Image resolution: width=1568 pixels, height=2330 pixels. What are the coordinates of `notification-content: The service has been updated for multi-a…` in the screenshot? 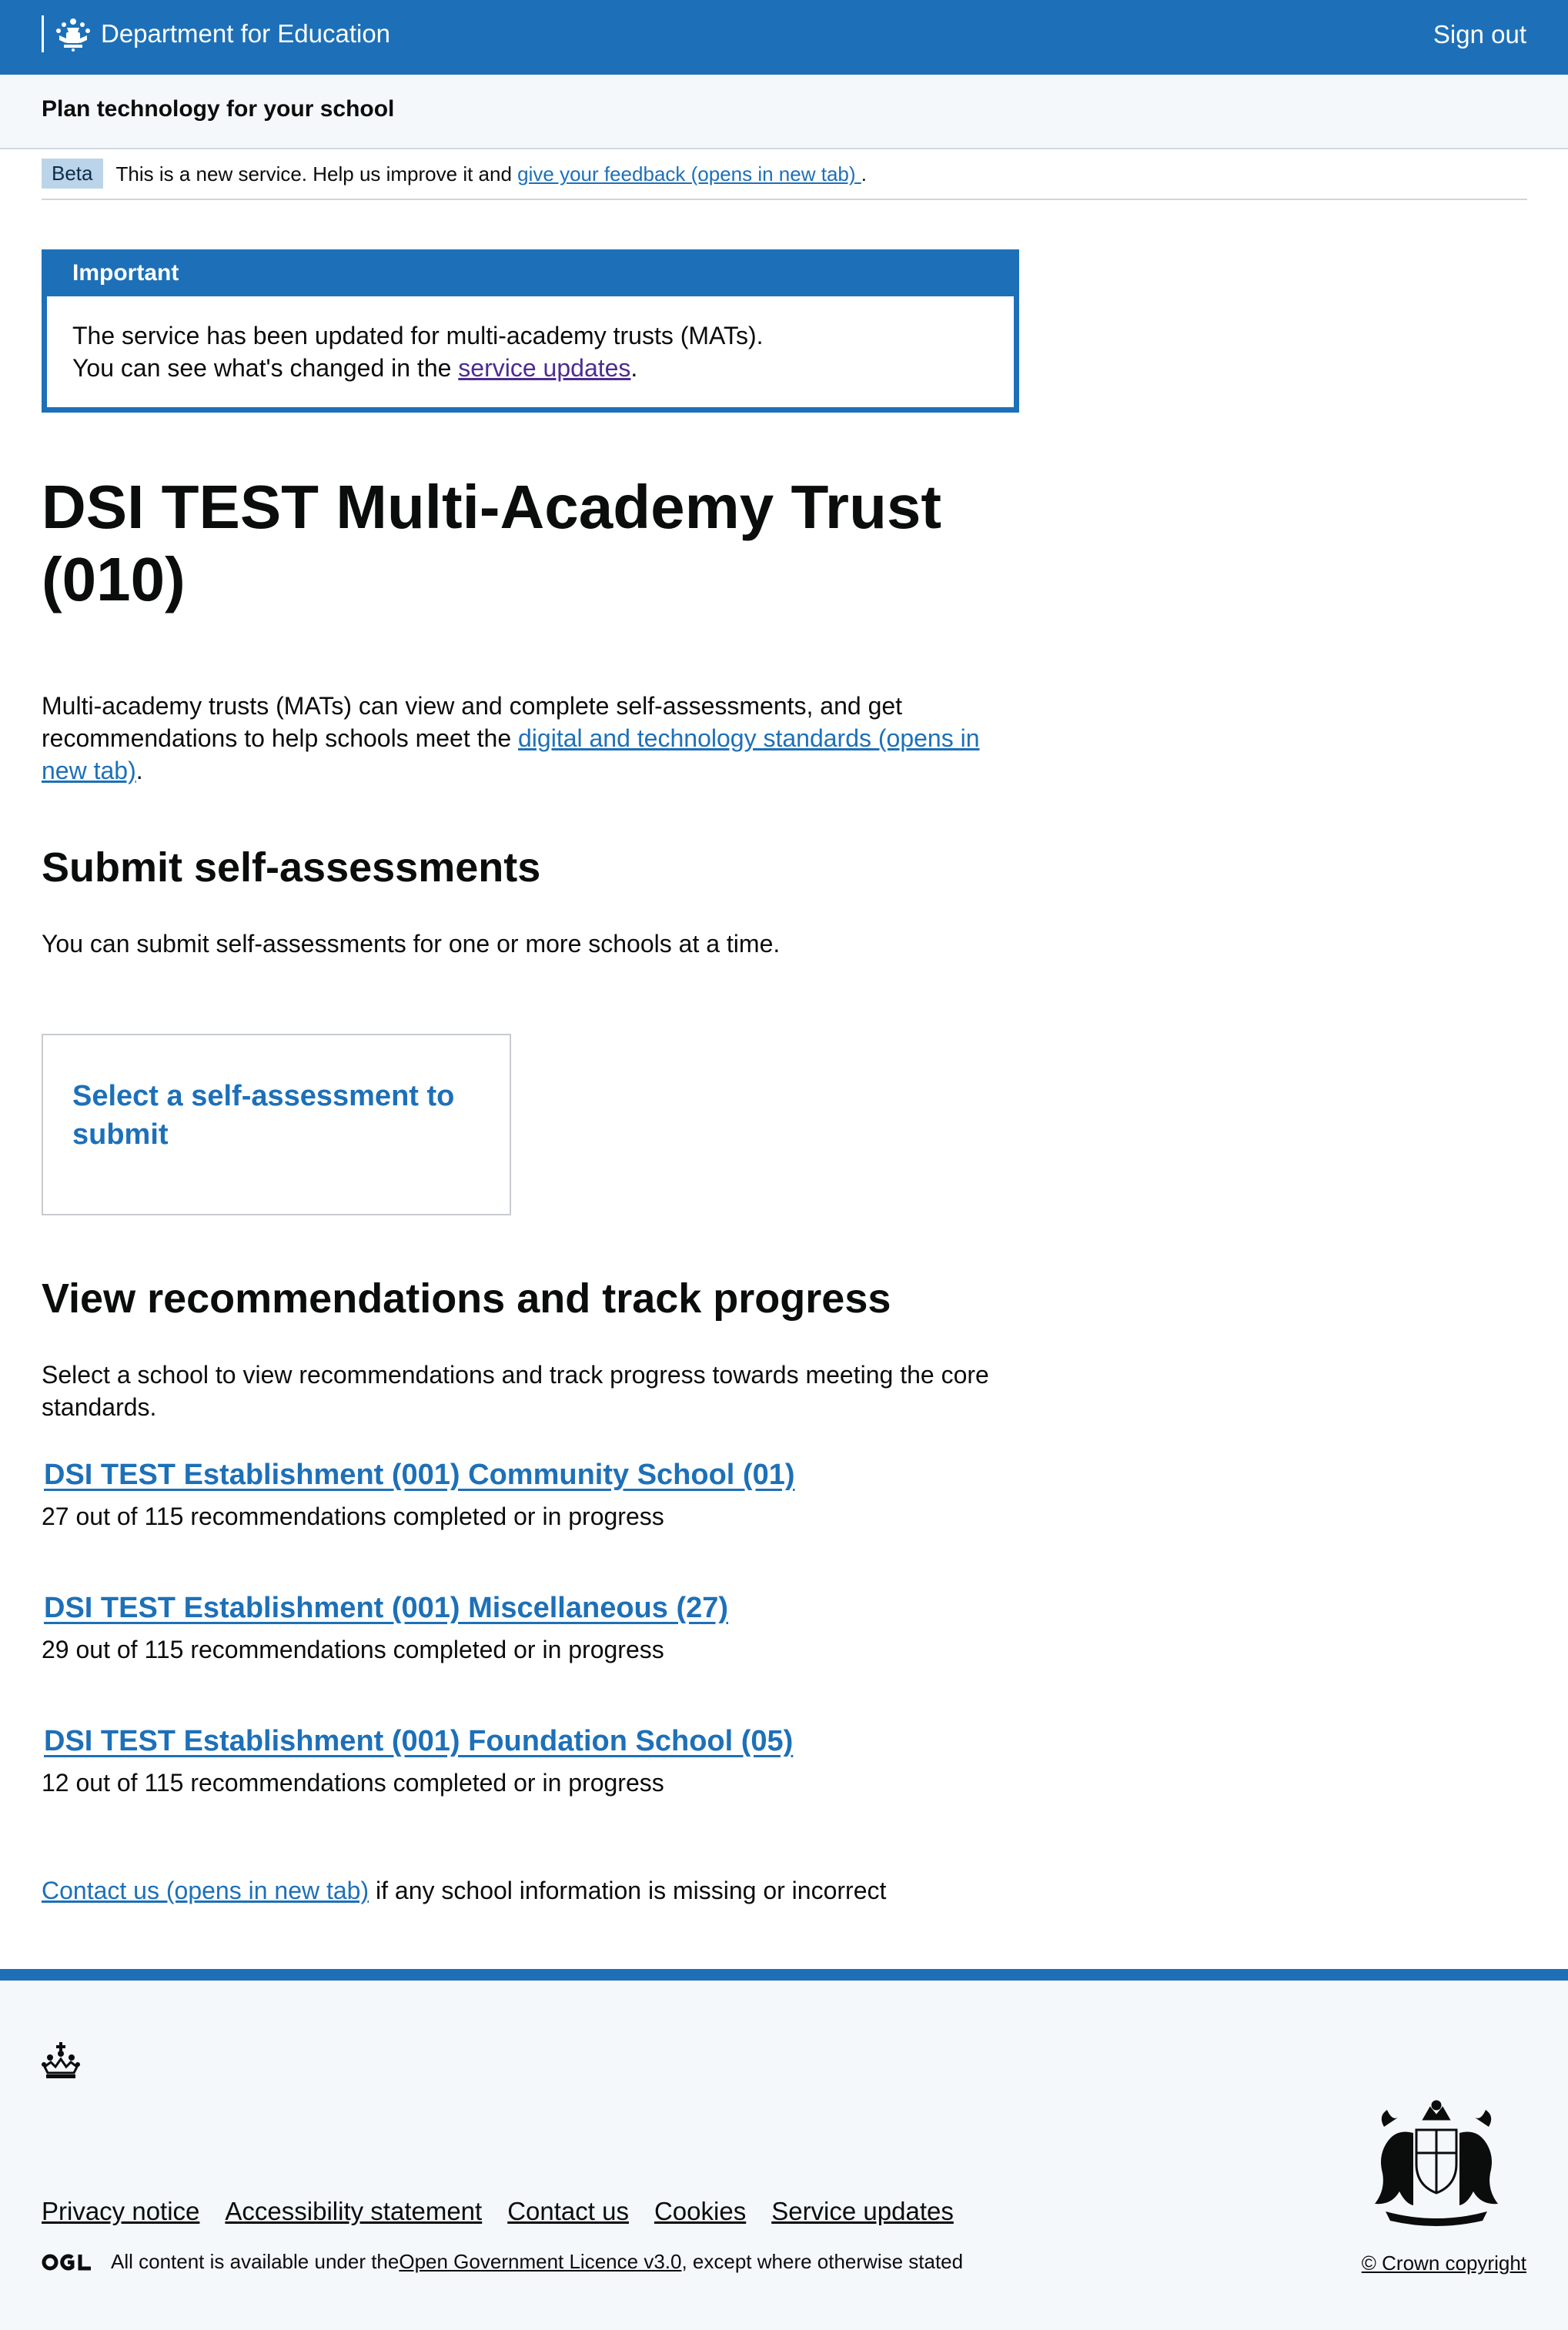 It's located at (530, 340).